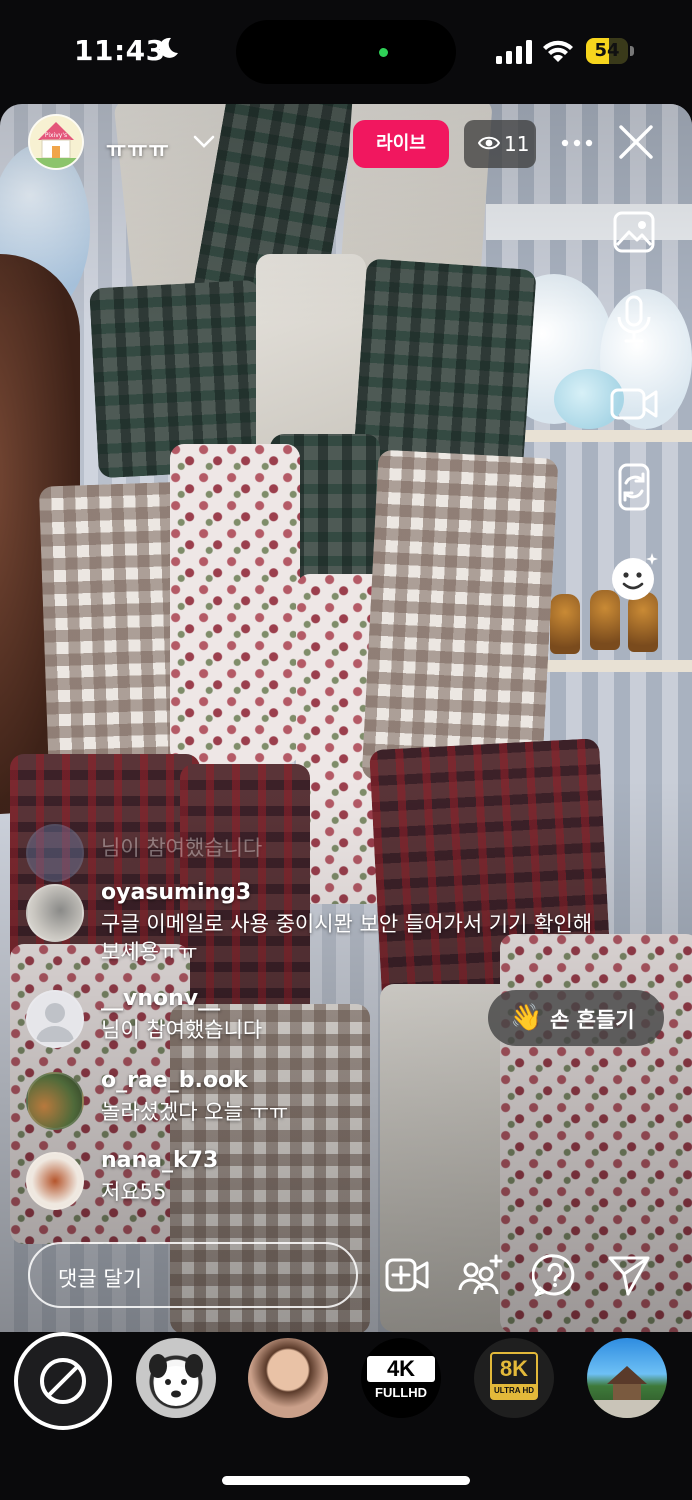  I want to click on status-bar: 11:43 54, so click(346, 52).